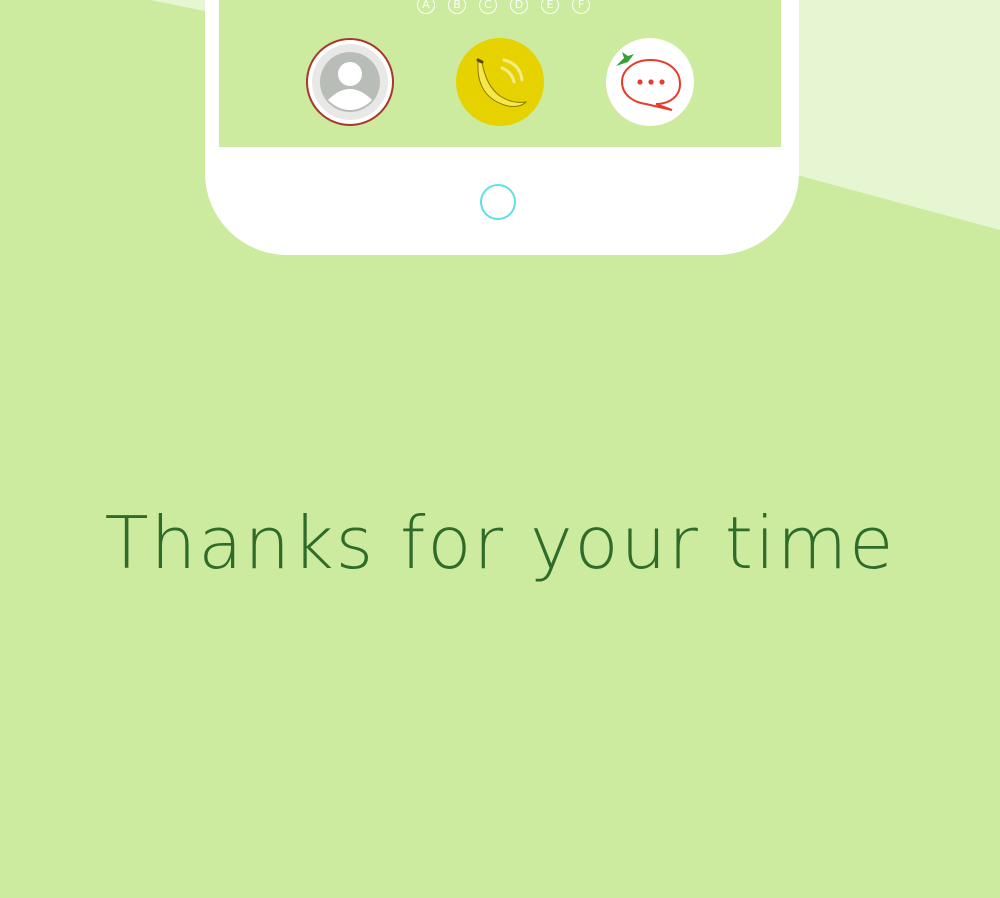 Image resolution: width=1000 pixels, height=898 pixels. I want to click on phone-screen: A B C D E F, so click(500, 73).